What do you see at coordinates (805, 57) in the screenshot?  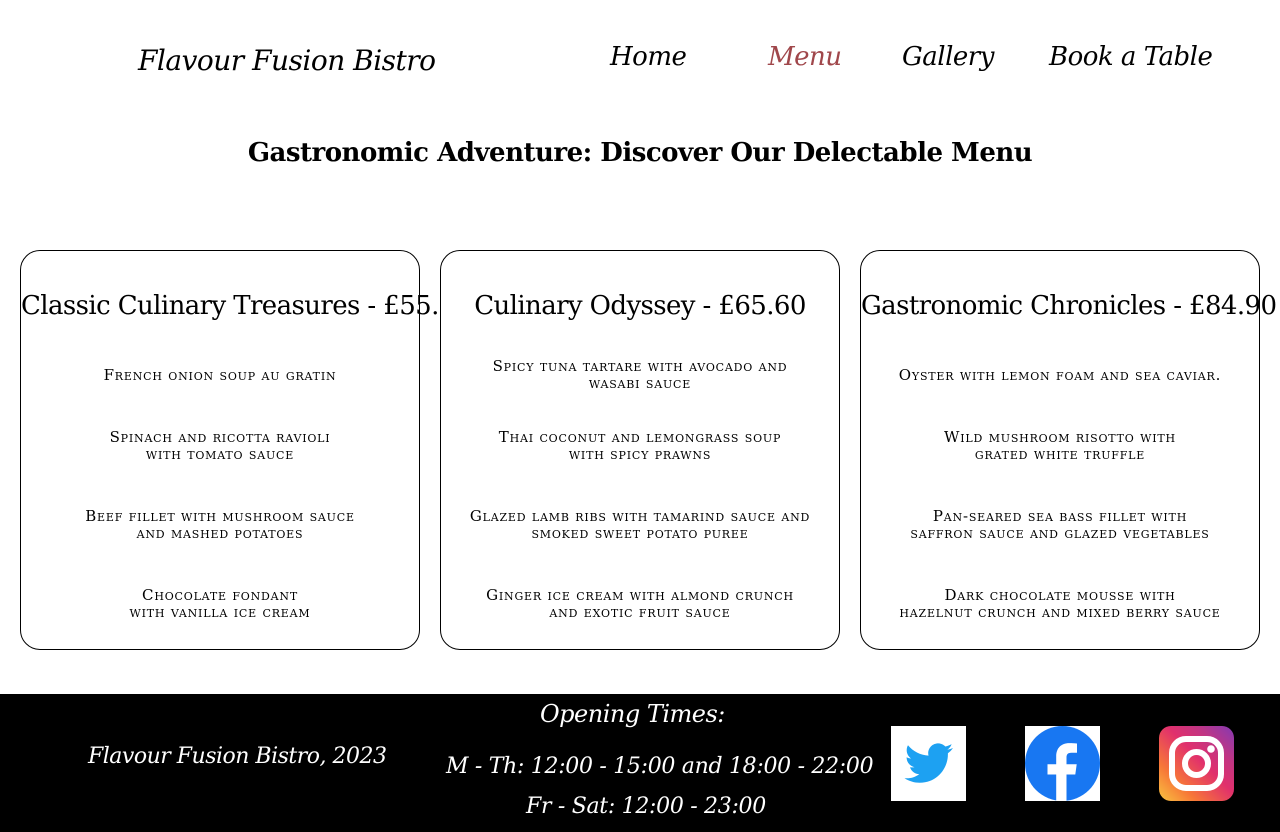 I see `nav-menu-link: Menu` at bounding box center [805, 57].